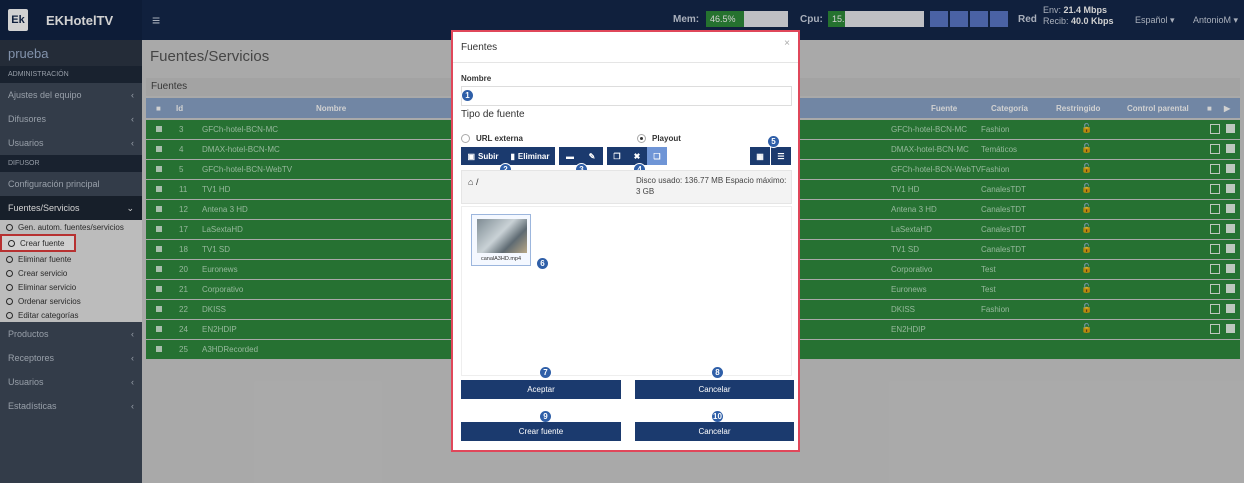 Image resolution: width=1244 pixels, height=483 pixels. I want to click on breadcrumb: ⌂ /, so click(473, 182).